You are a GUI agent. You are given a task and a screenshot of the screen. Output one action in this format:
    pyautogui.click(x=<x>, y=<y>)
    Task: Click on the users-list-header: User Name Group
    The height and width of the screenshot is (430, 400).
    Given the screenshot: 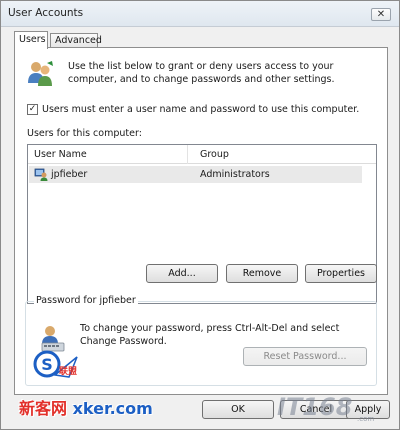 What is the action you would take?
    pyautogui.click(x=202, y=154)
    